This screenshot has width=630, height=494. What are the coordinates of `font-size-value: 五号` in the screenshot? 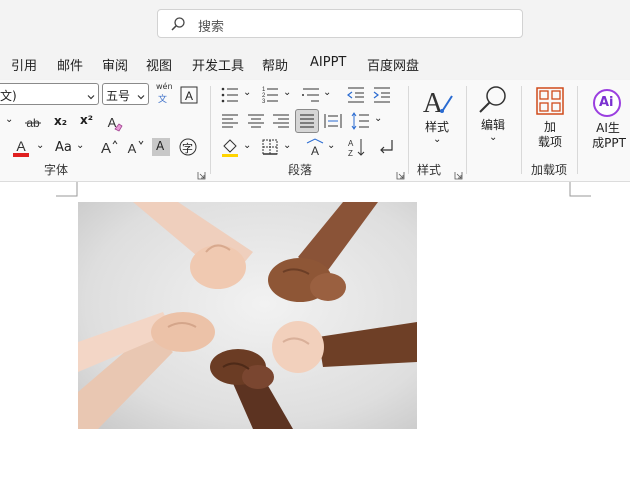 It's located at (118, 96).